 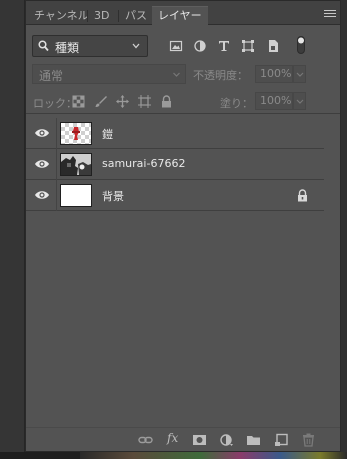 I want to click on canvas-image-edge, so click(x=213, y=455).